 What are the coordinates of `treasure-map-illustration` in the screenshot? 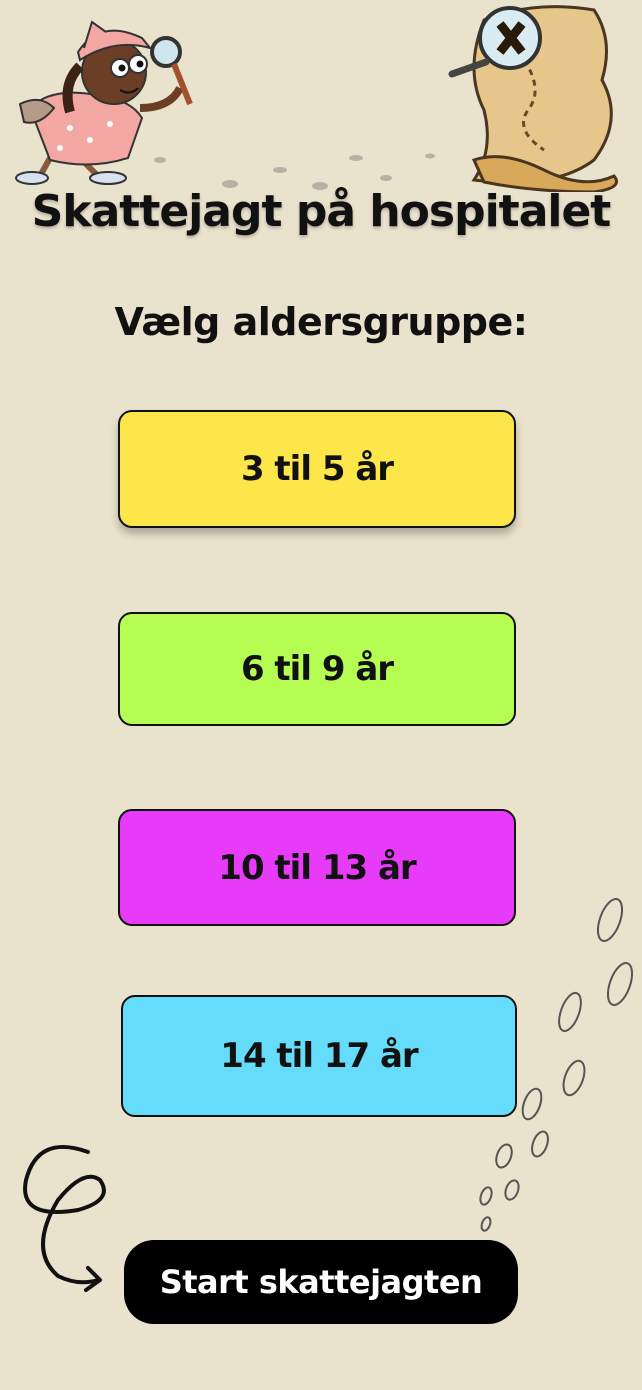 It's located at (533, 98).